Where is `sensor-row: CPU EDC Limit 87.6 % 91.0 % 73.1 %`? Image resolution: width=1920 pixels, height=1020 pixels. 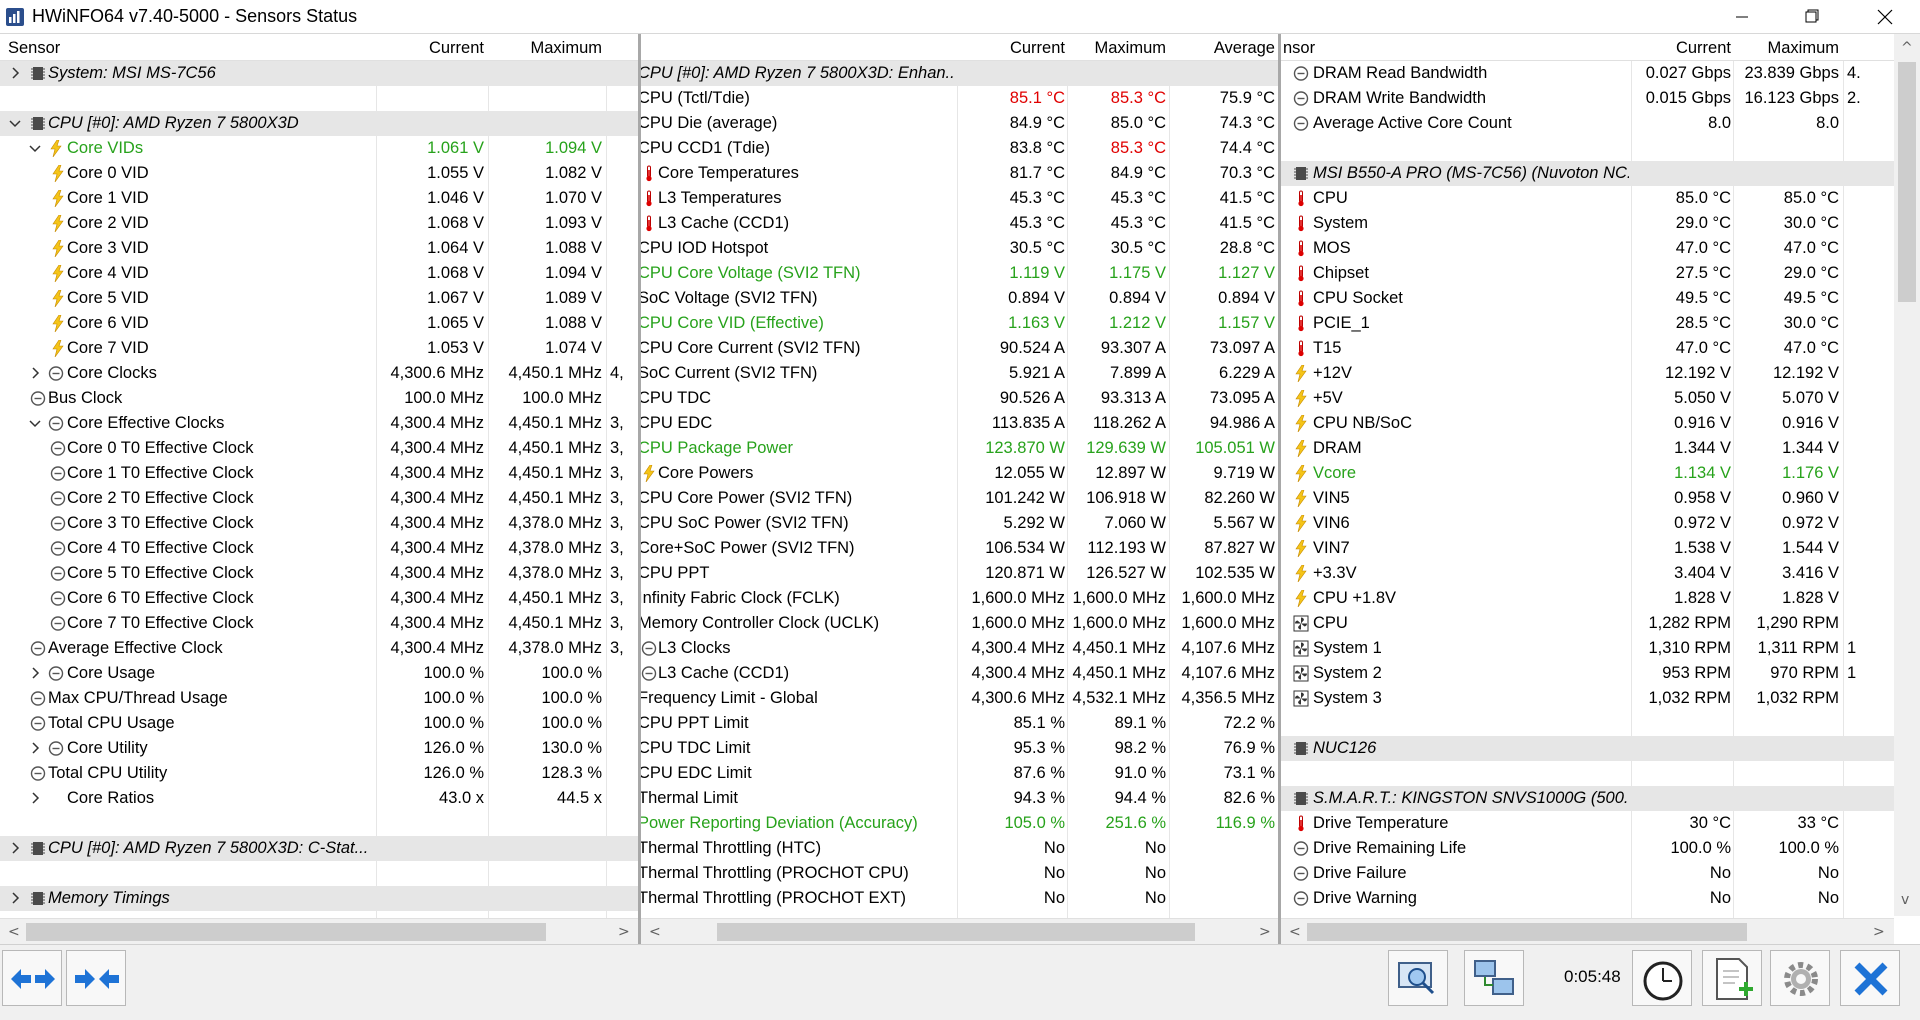
sensor-row: CPU EDC Limit 87.6 % 91.0 % 73.1 % is located at coordinates (959, 773).